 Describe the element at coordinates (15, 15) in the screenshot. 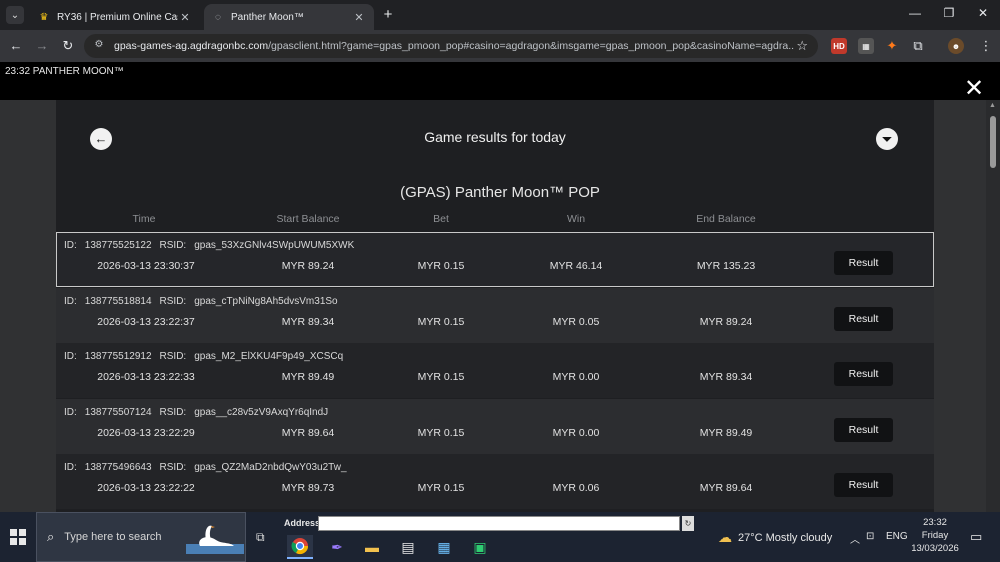

I see `tab-search-icon: ⌄` at that location.